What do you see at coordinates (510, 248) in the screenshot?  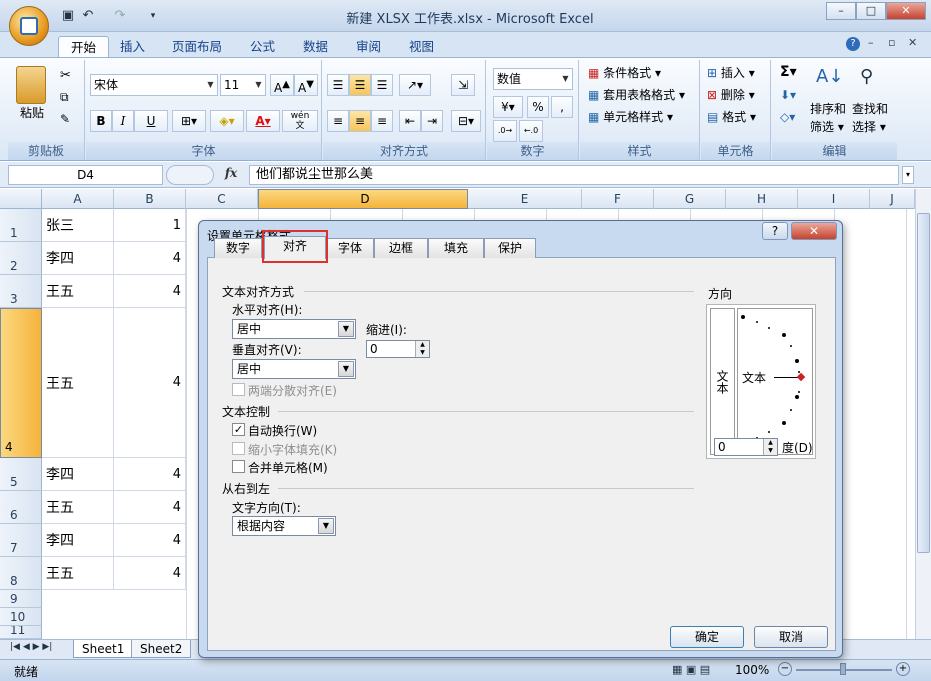 I see `dialog-tab-protection: 保护` at bounding box center [510, 248].